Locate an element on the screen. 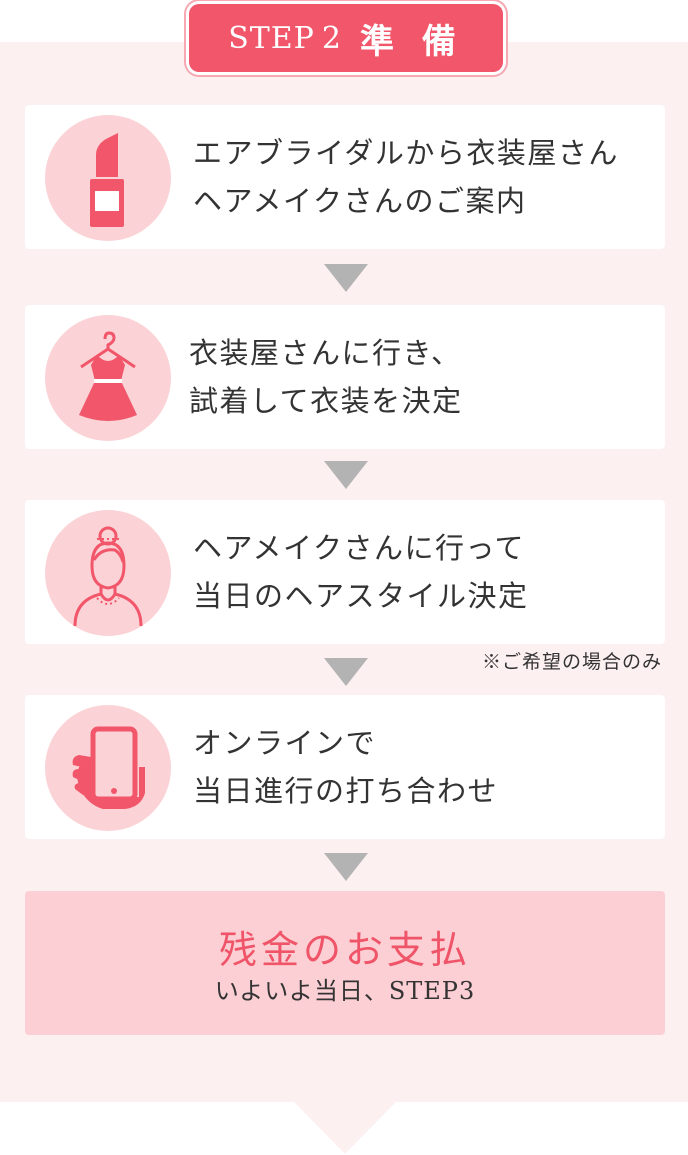 The image size is (688, 1155). step-line-1: ヘアメイクさんに行って is located at coordinates (359, 548).